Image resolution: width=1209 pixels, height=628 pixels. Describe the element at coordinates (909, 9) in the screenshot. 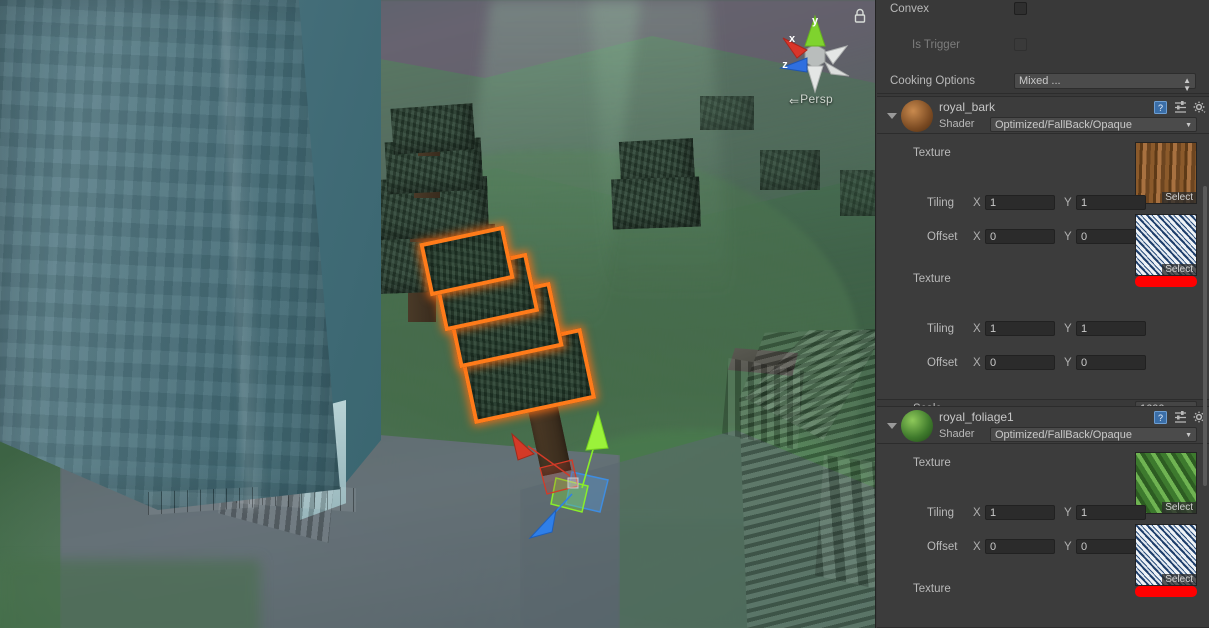

I see `convex-label: Convex` at that location.